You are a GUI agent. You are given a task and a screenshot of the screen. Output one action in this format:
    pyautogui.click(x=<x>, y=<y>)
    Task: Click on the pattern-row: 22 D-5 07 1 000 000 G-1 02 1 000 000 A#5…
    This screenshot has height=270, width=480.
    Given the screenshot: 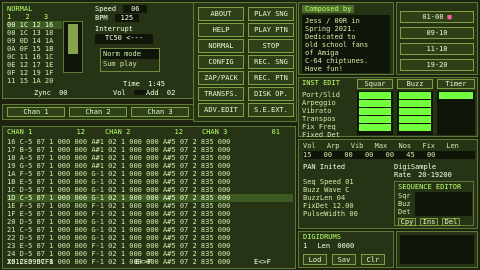 What is the action you would take?
    pyautogui.click(x=150, y=238)
    